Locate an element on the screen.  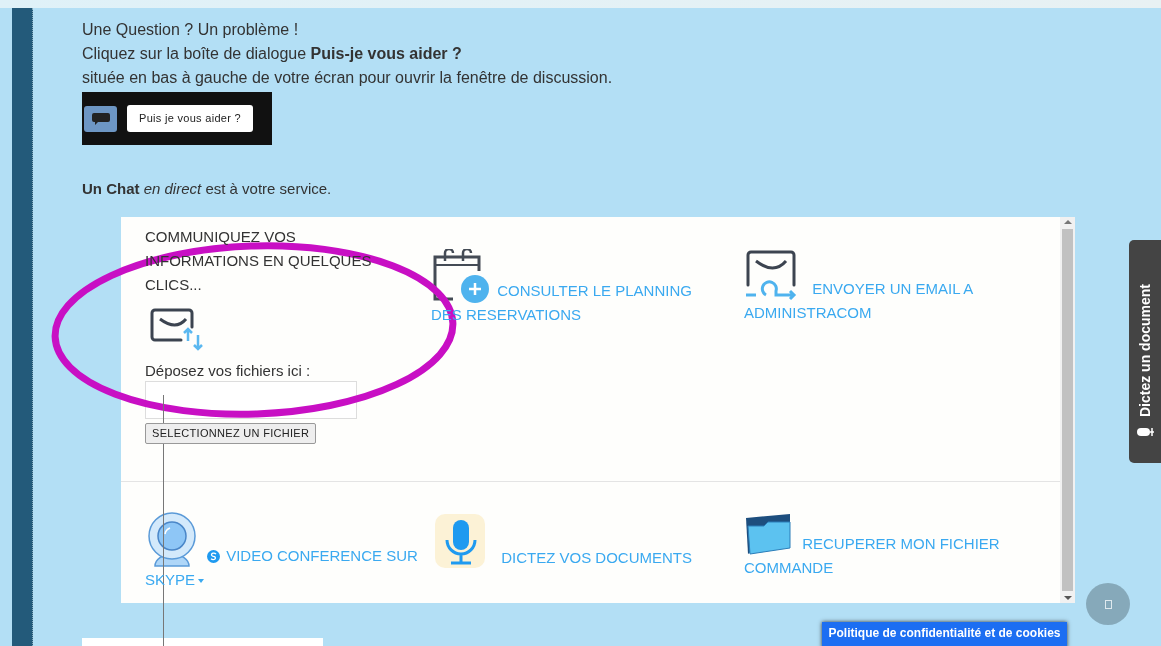
webcam-icon is located at coordinates (172, 540).